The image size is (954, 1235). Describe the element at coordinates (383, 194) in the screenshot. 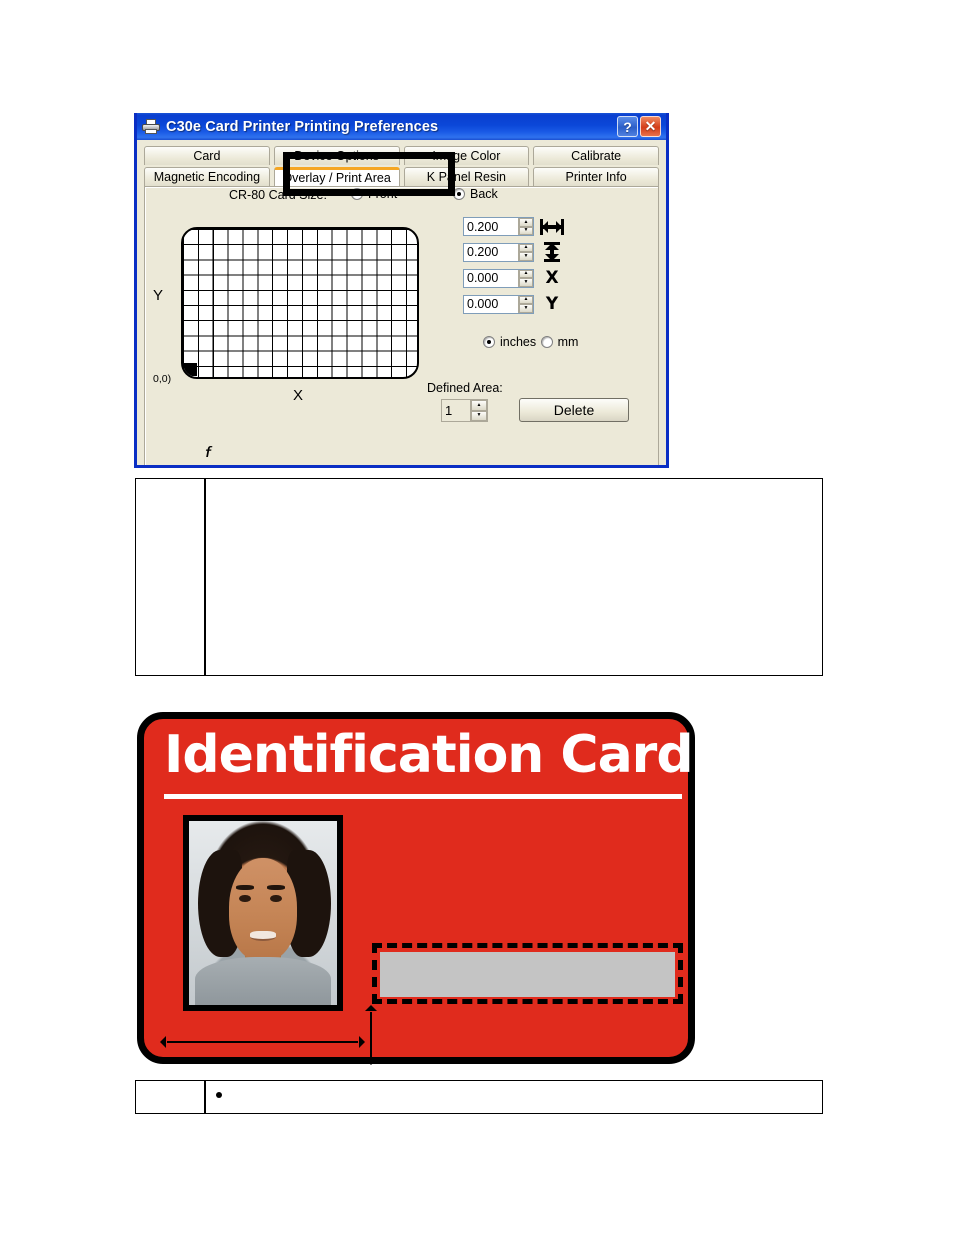

I see `radio-front-label: Front` at that location.